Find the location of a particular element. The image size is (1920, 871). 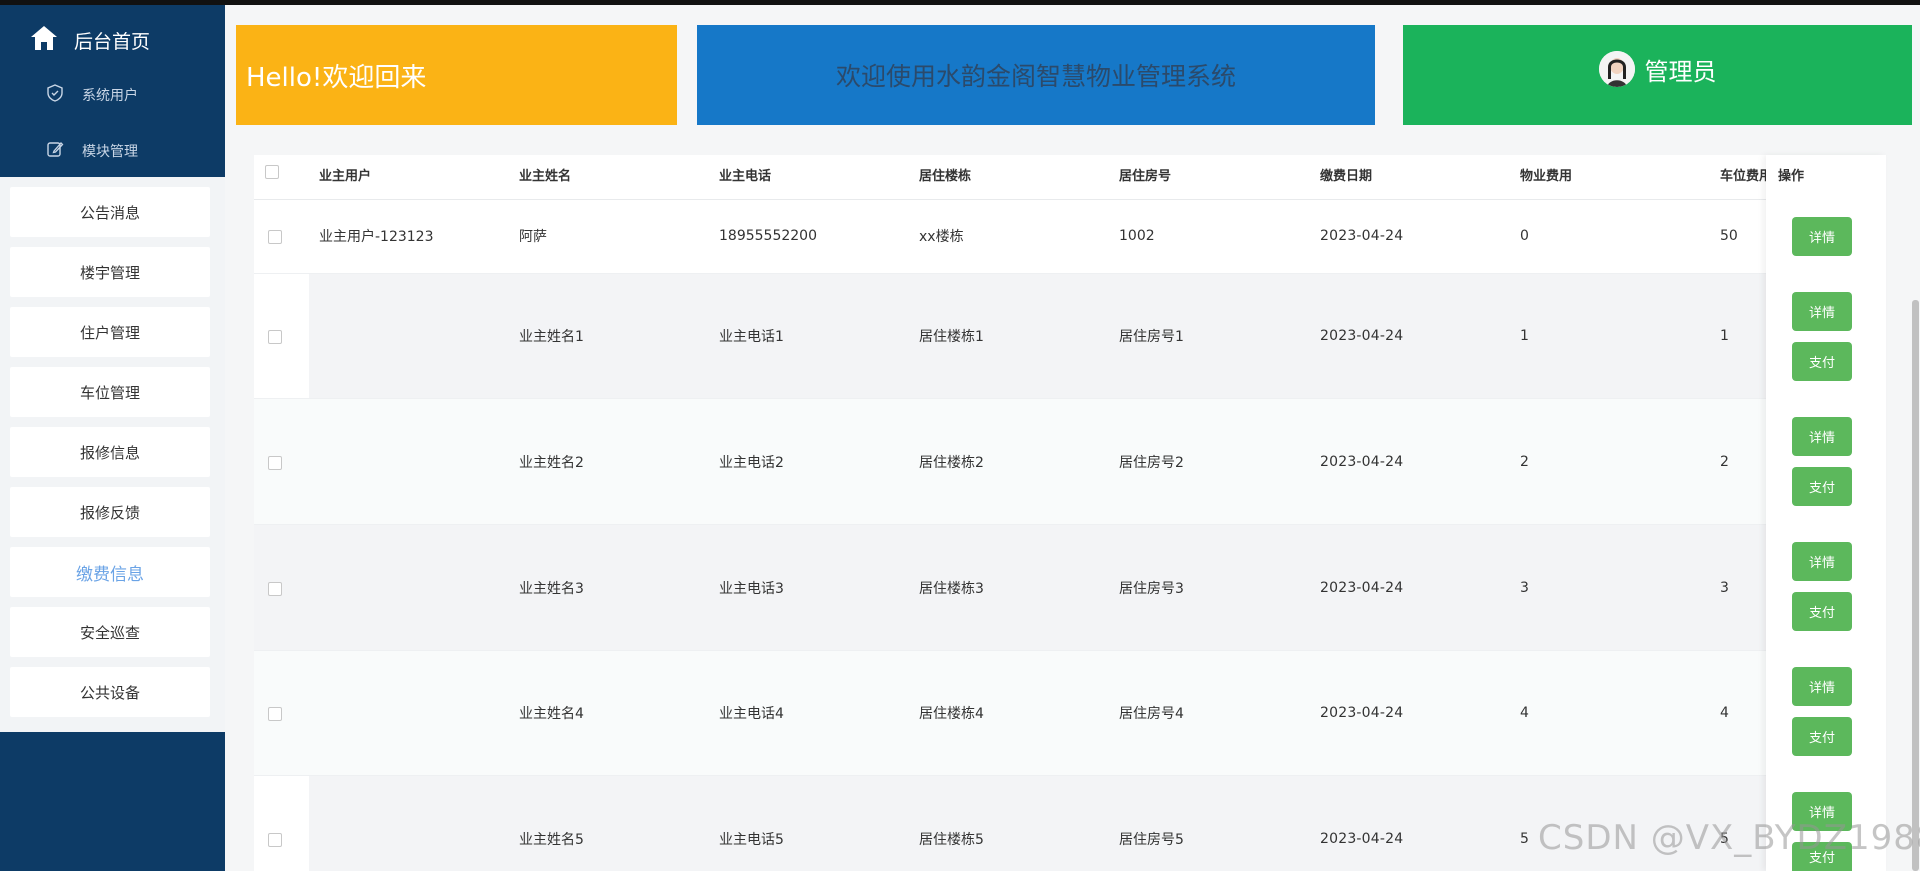

menu-item-parking: 车位管理 is located at coordinates (110, 392).